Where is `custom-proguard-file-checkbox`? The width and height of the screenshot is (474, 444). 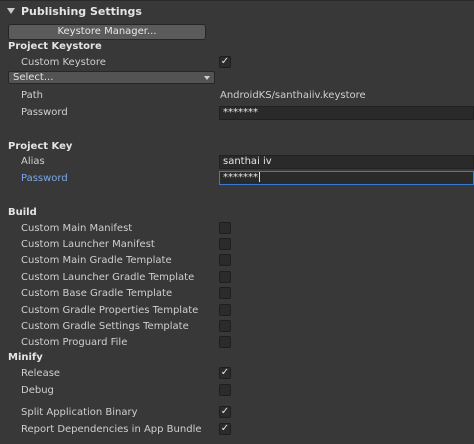 custom-proguard-file-checkbox is located at coordinates (225, 342).